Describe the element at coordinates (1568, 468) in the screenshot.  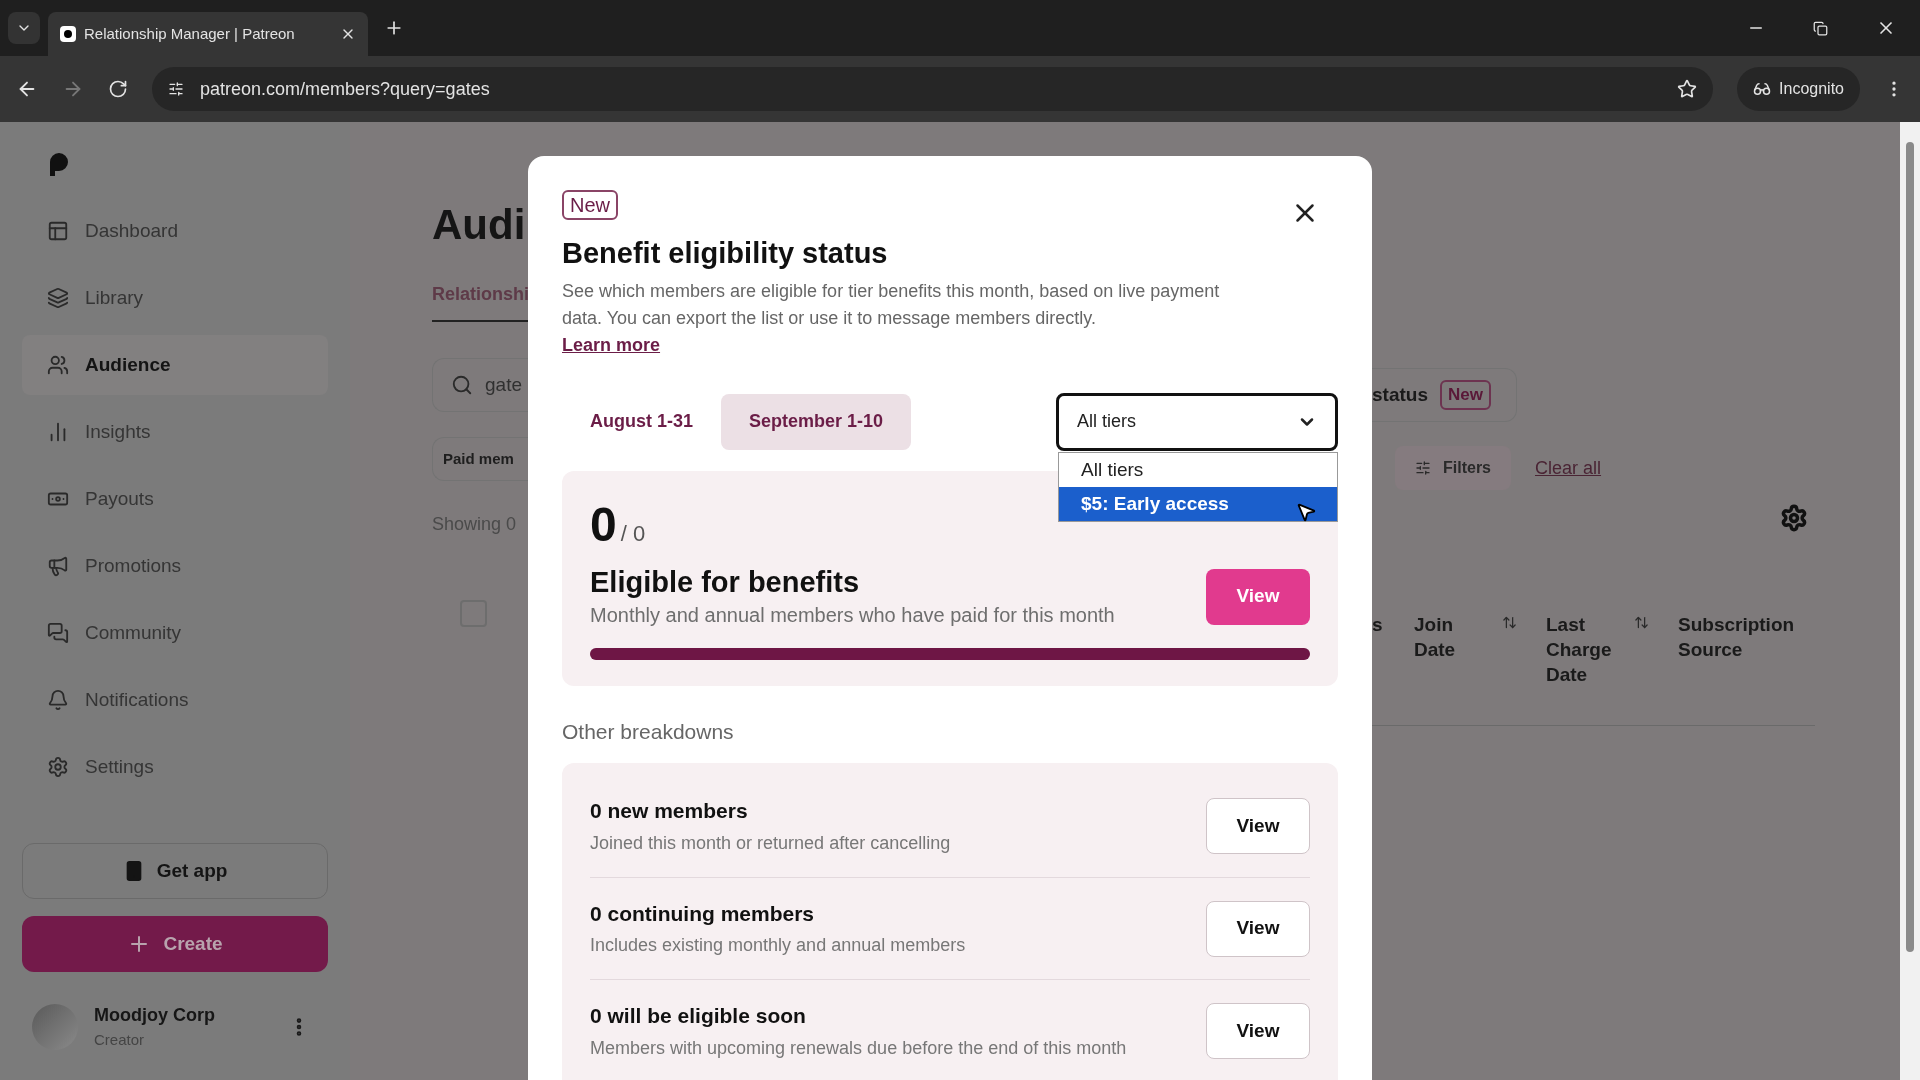
I see `clear-all-link: Clear all` at that location.